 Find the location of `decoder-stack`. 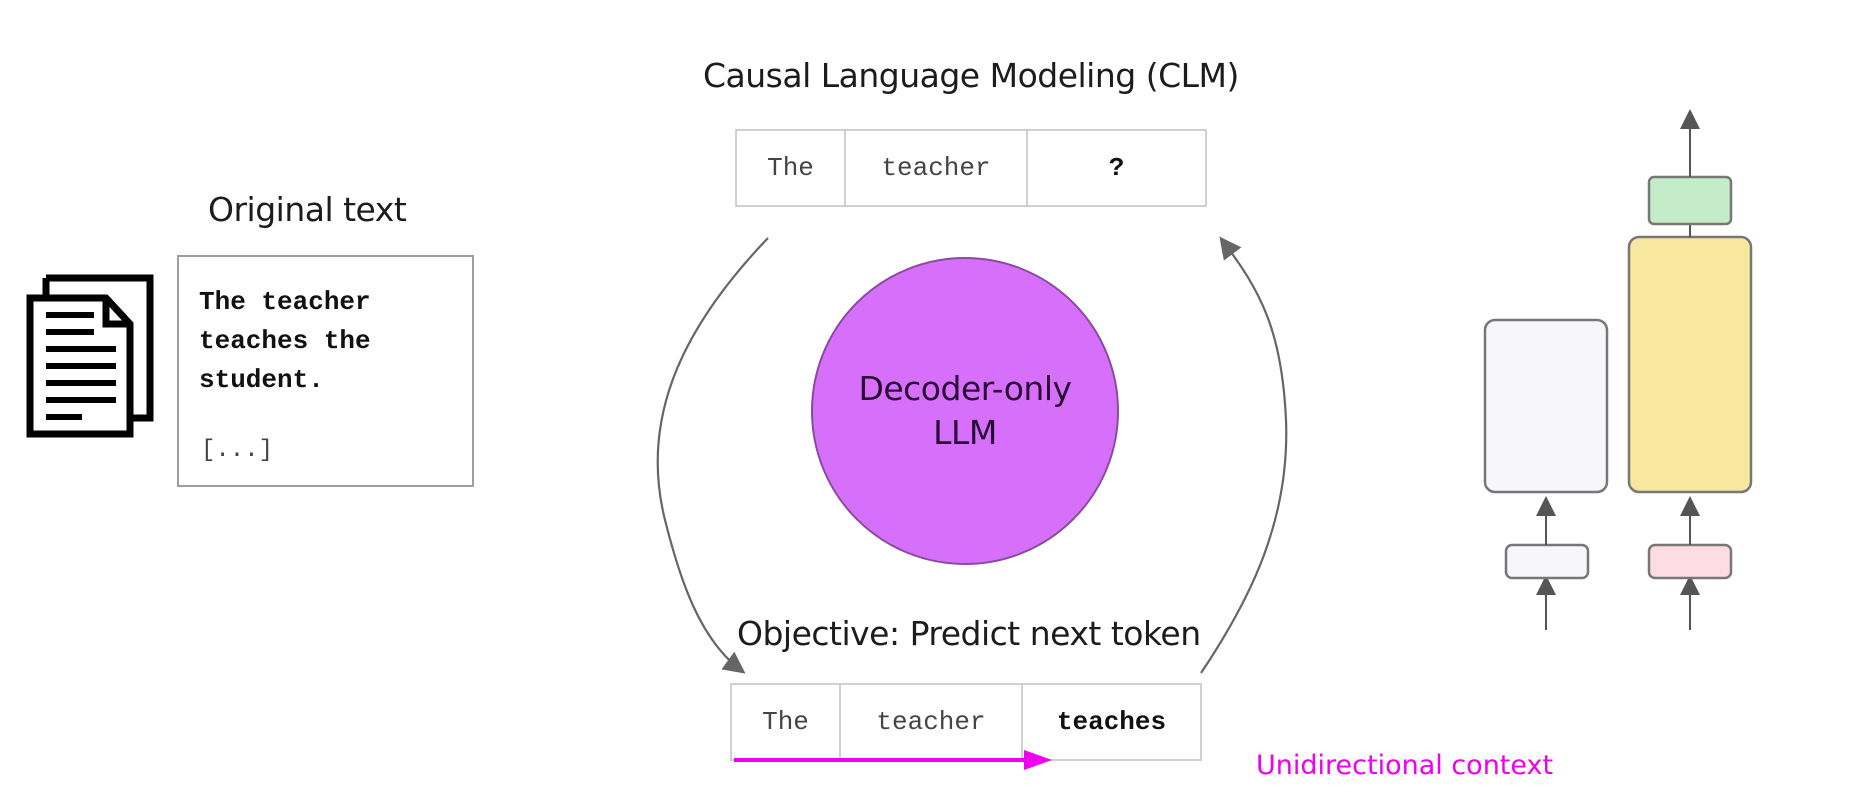

decoder-stack is located at coordinates (1690, 364).